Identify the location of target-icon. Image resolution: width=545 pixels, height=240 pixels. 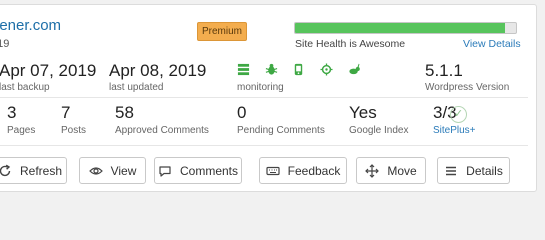
(326, 69).